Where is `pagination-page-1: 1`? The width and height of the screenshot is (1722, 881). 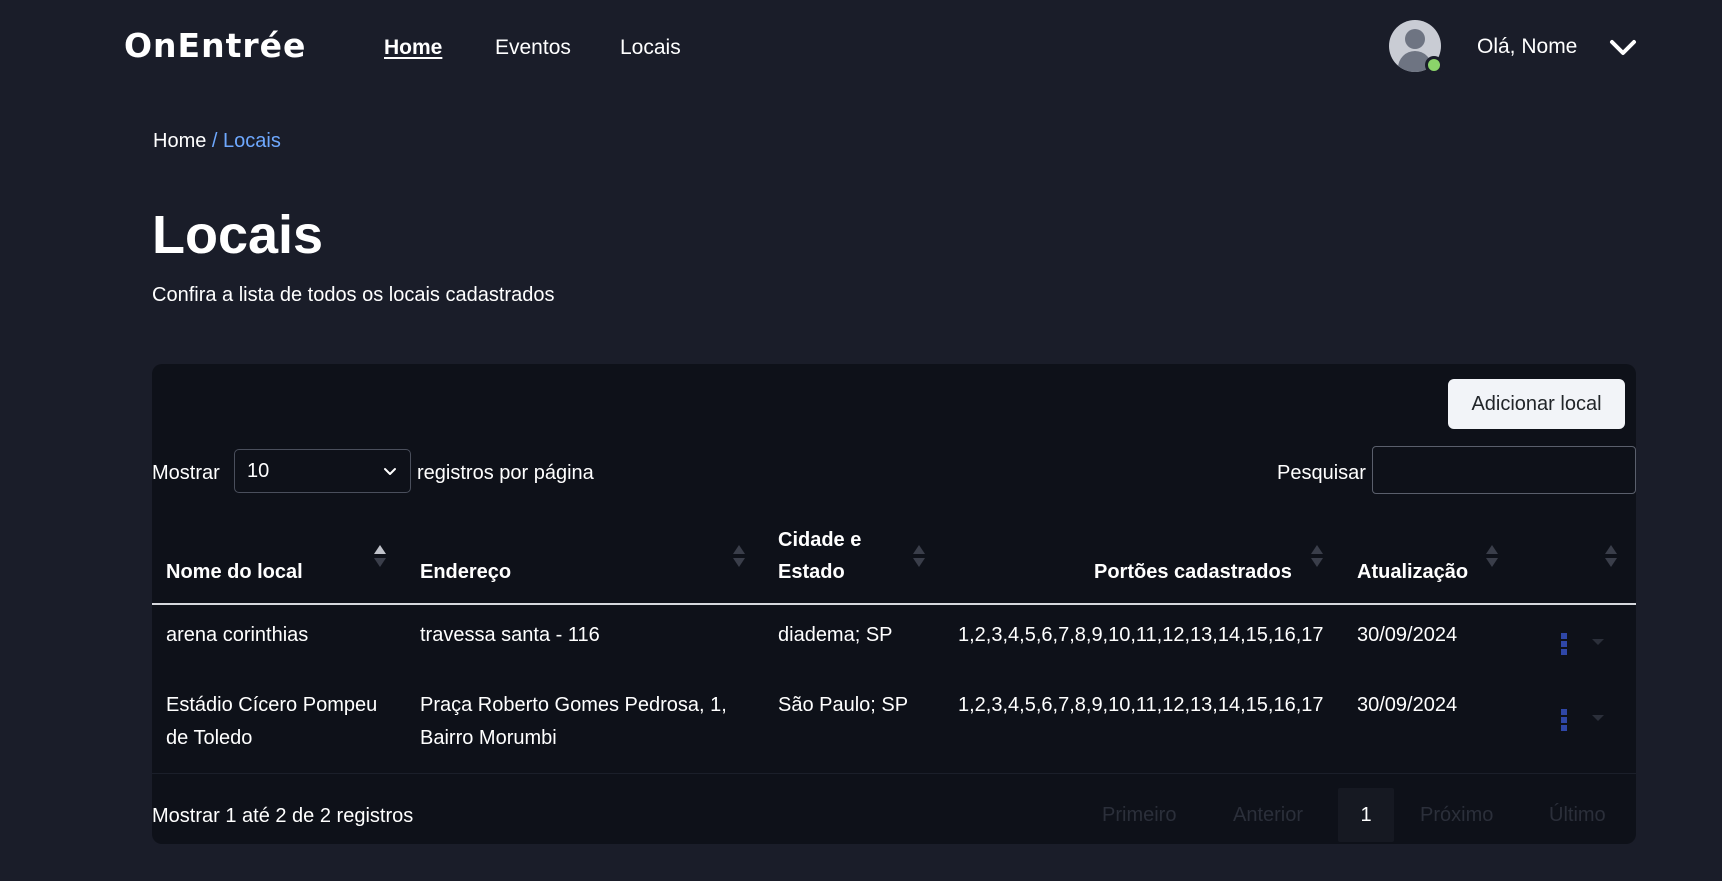
pagination-page-1: 1 is located at coordinates (1366, 815).